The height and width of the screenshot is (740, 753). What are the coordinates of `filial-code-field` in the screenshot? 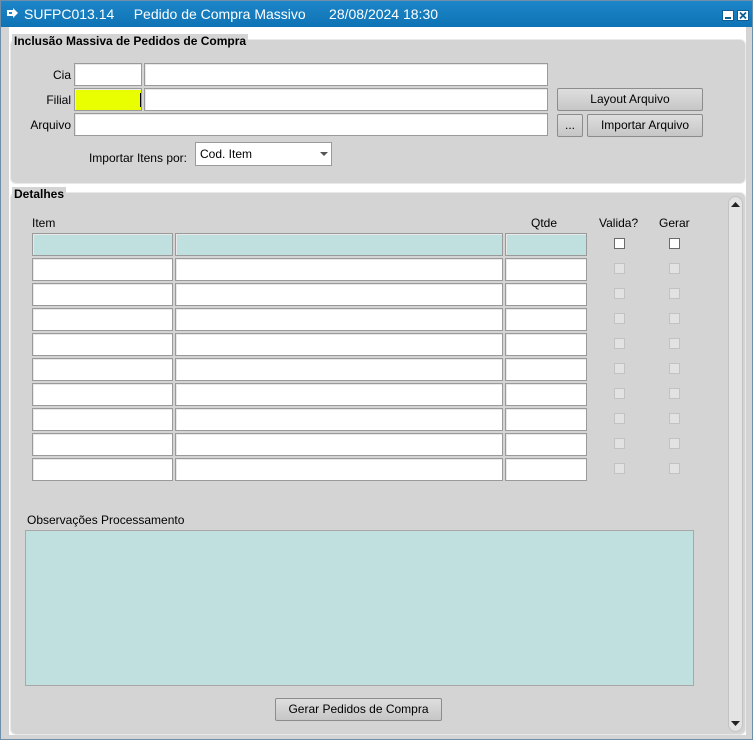 It's located at (108, 99).